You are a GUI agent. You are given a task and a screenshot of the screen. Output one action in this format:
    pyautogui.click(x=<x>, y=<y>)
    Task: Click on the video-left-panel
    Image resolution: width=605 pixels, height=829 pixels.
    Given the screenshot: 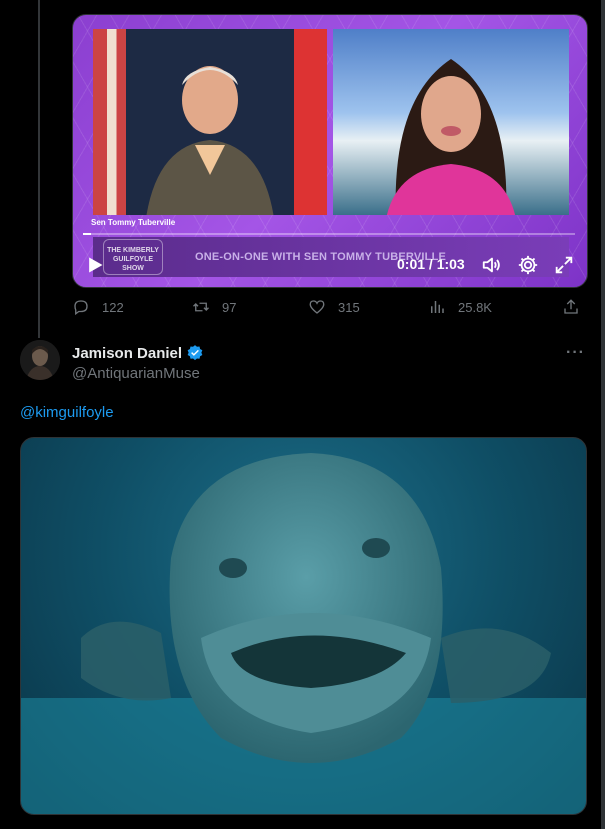 What is the action you would take?
    pyautogui.click(x=210, y=122)
    